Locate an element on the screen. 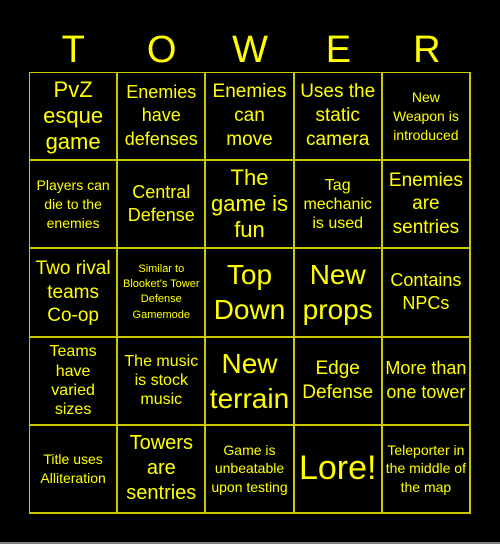 The width and height of the screenshot is (500, 544). bingo-cell: More than one tower is located at coordinates (426, 381).